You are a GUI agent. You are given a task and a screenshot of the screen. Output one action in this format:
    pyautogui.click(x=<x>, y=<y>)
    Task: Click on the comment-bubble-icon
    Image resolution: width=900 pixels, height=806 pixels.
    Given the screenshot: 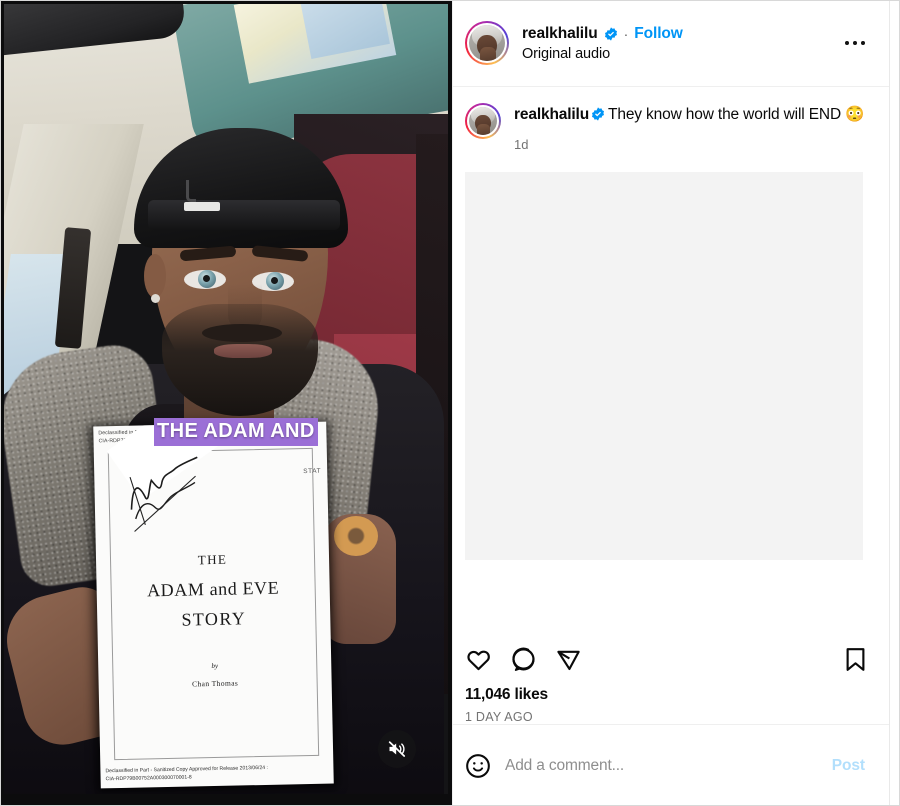 What is the action you would take?
    pyautogui.click(x=523, y=659)
    